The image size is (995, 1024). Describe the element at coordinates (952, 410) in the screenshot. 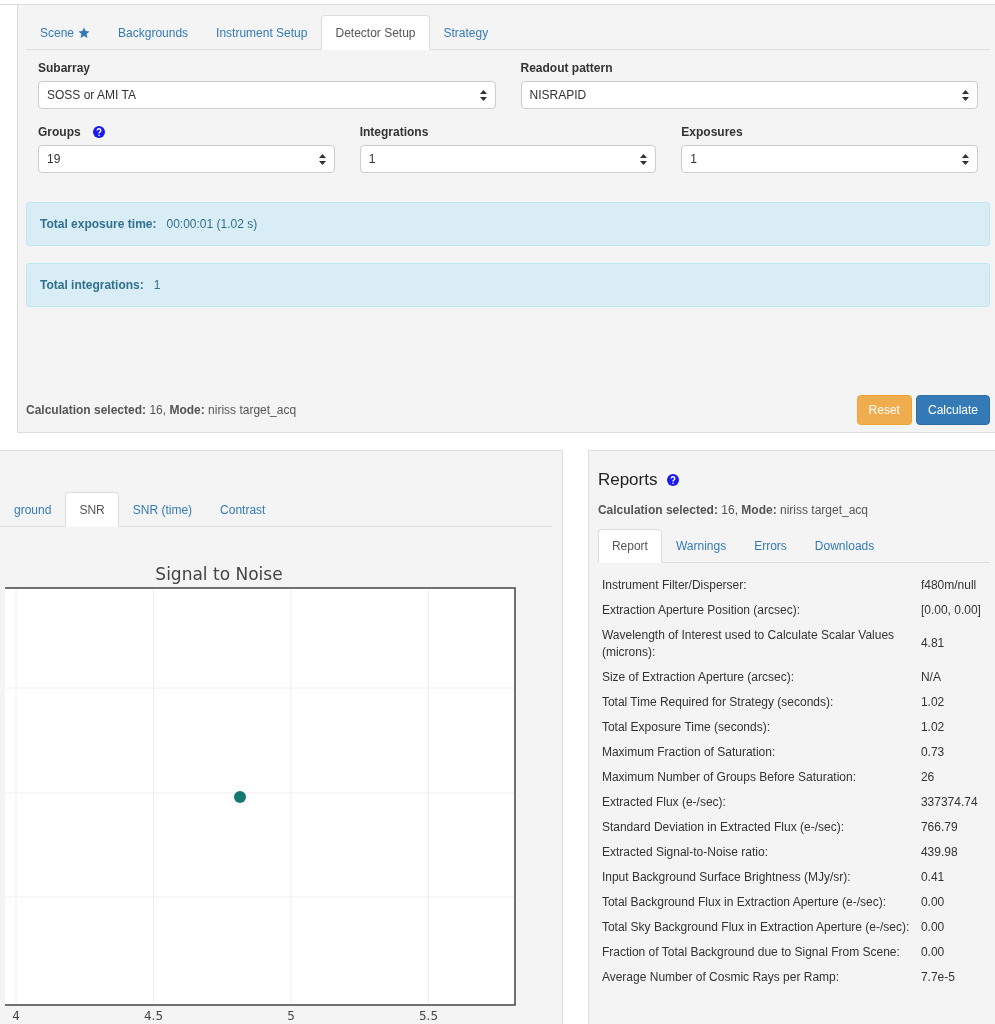

I see `action-button: Calculate` at that location.